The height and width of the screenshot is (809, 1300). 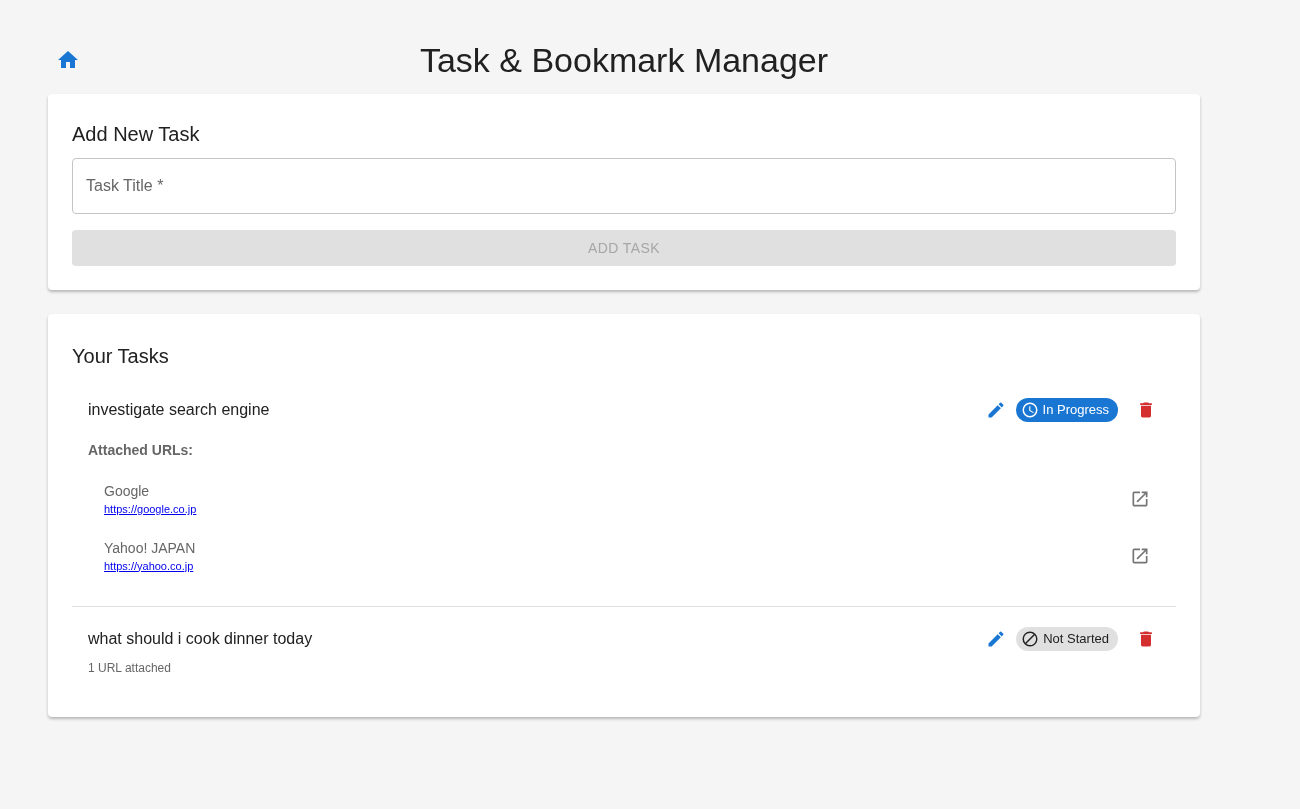 What do you see at coordinates (150, 548) in the screenshot?
I see `bookmark-name: Yahoo! JAPAN` at bounding box center [150, 548].